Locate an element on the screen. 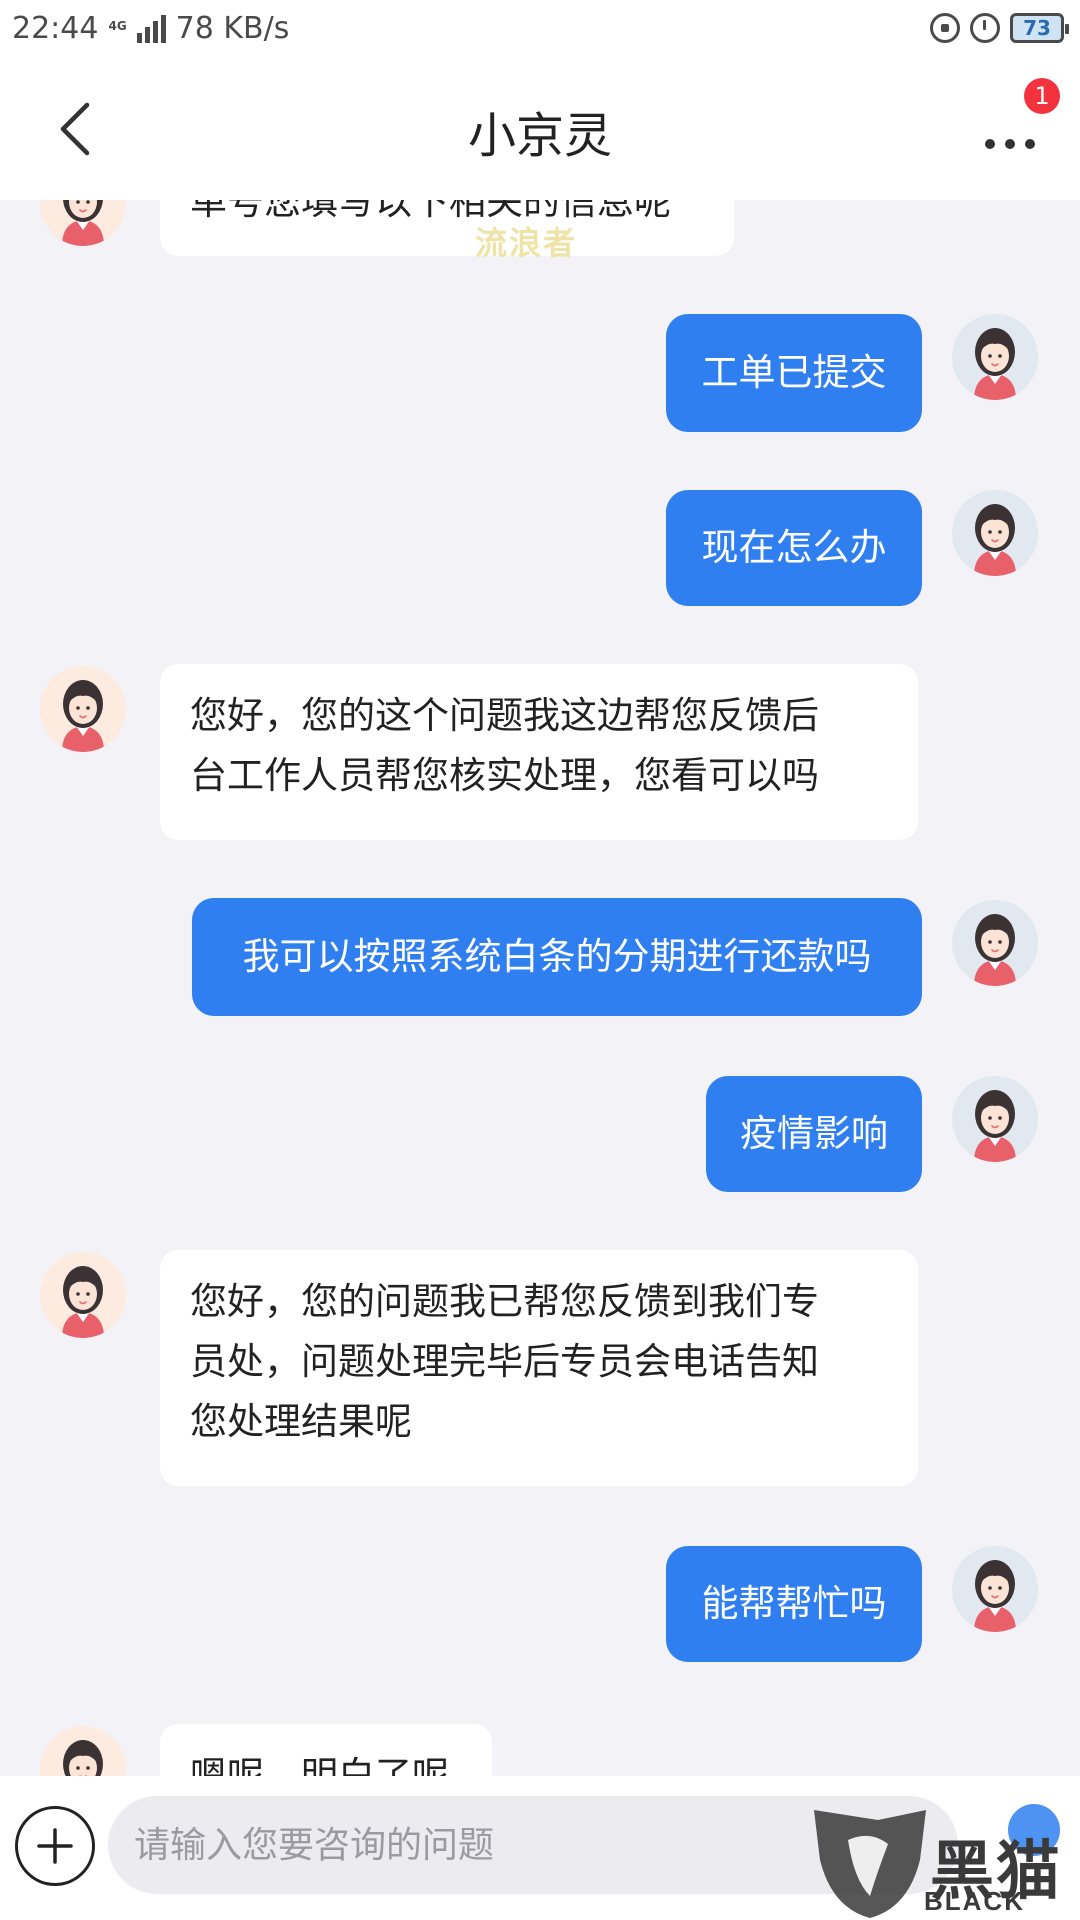  chat-header: 小京灵 1 is located at coordinates (540, 128).